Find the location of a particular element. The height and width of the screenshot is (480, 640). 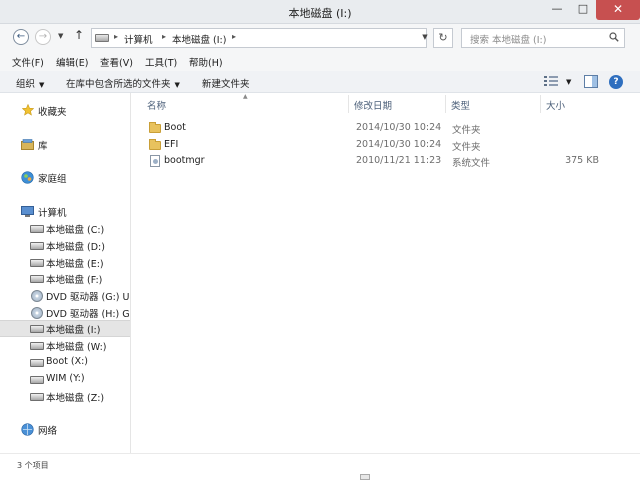

sidebar-item-favorites: 收藏夹 is located at coordinates (65, 110).